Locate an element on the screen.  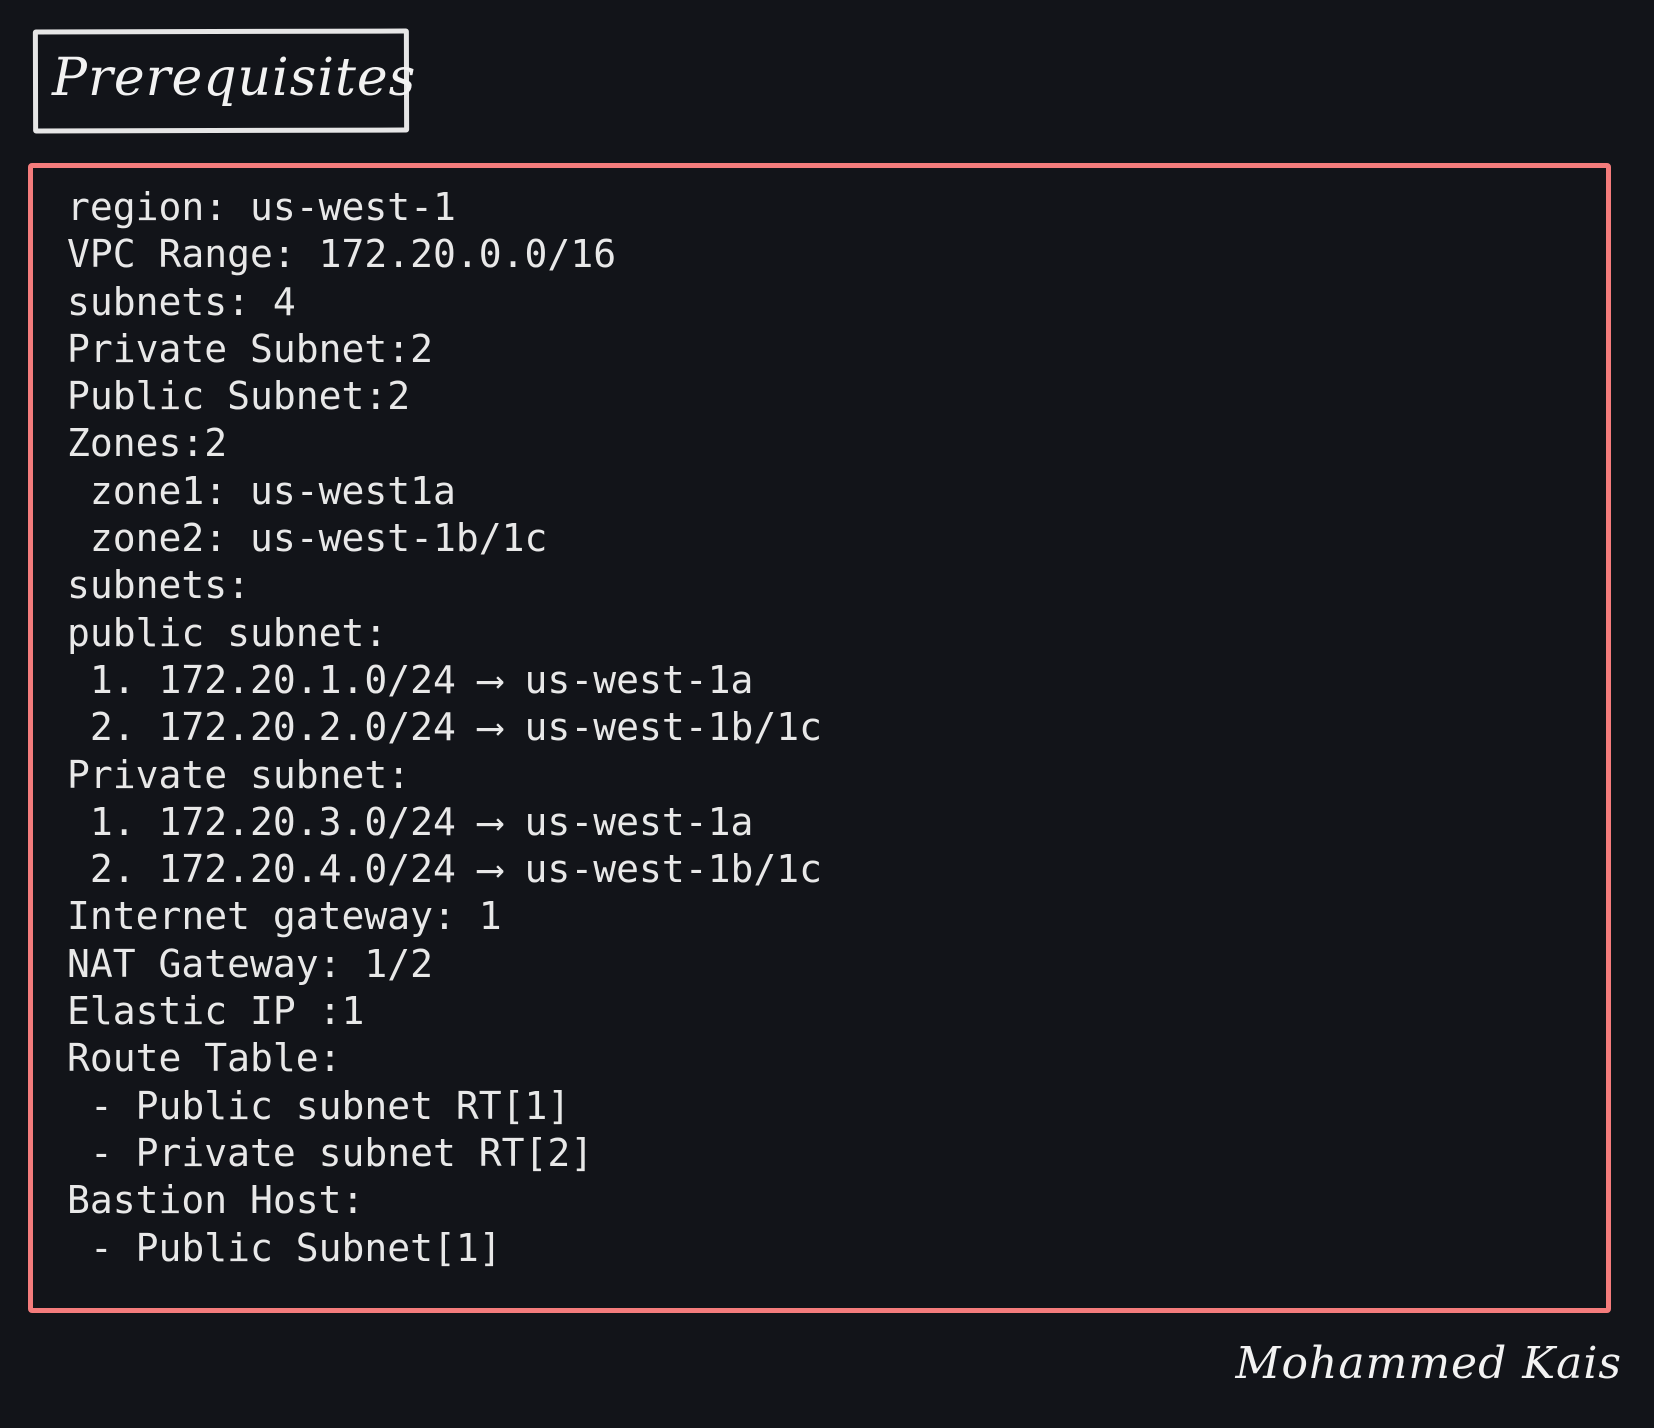
line-bastion-host-public: - Public Subnet[1] is located at coordinates (284, 1247).